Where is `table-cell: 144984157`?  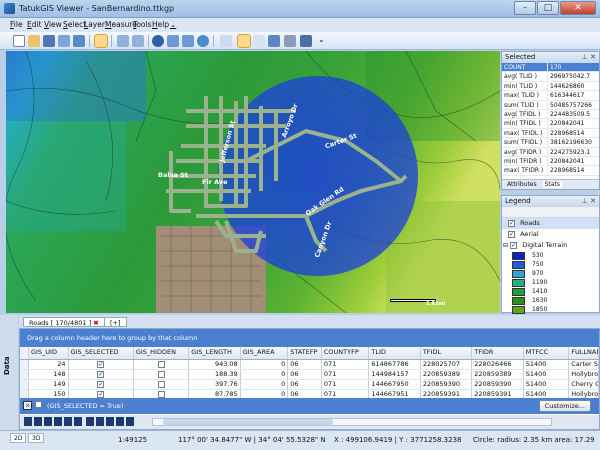 table-cell: 144984157 is located at coordinates (395, 374).